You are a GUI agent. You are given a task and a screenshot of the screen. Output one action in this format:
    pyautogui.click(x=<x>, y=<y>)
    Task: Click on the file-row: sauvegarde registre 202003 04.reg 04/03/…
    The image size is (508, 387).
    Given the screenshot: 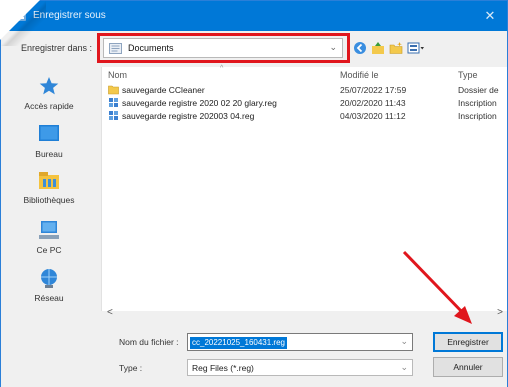 What is the action you would take?
    pyautogui.click(x=305, y=116)
    